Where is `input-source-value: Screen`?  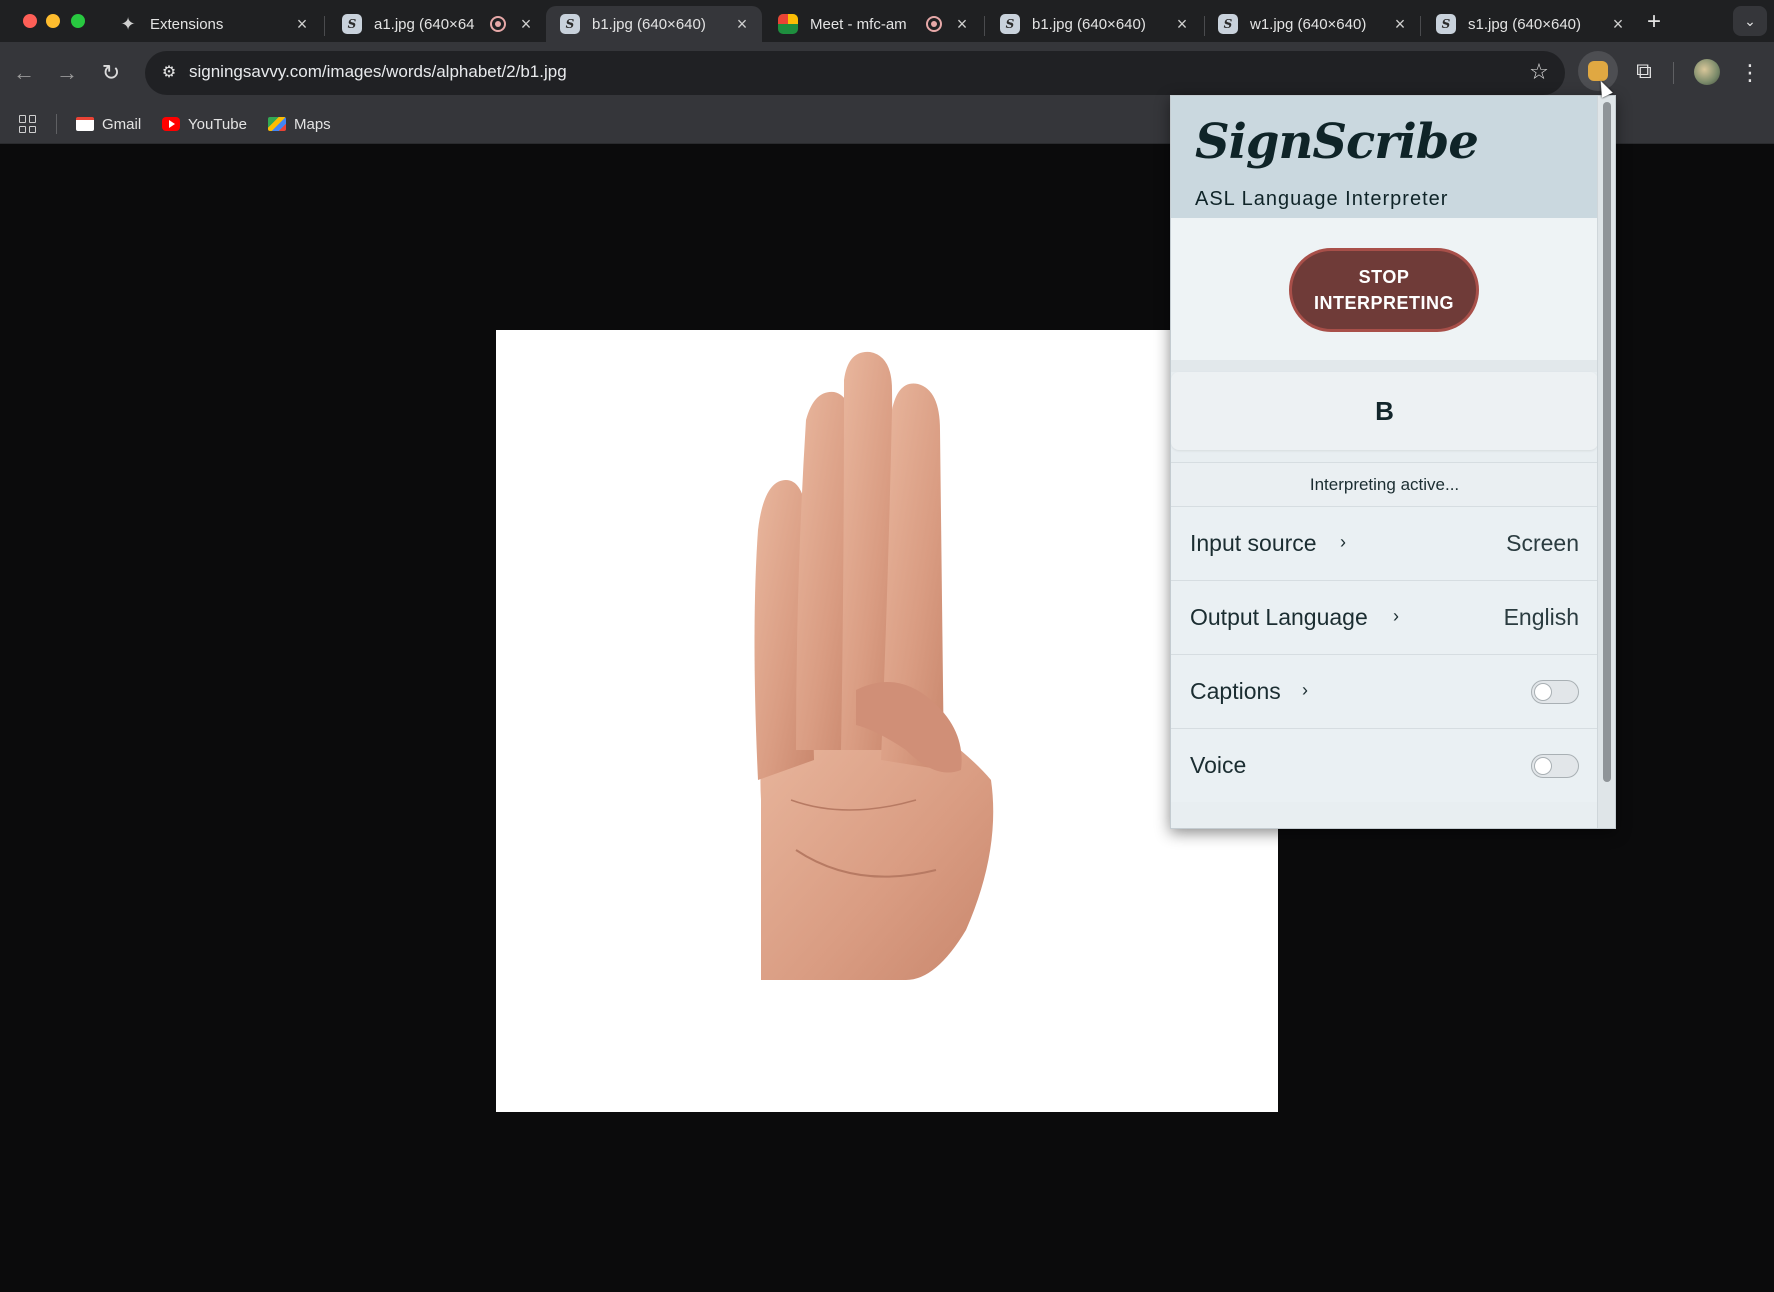 input-source-value: Screen is located at coordinates (1542, 543).